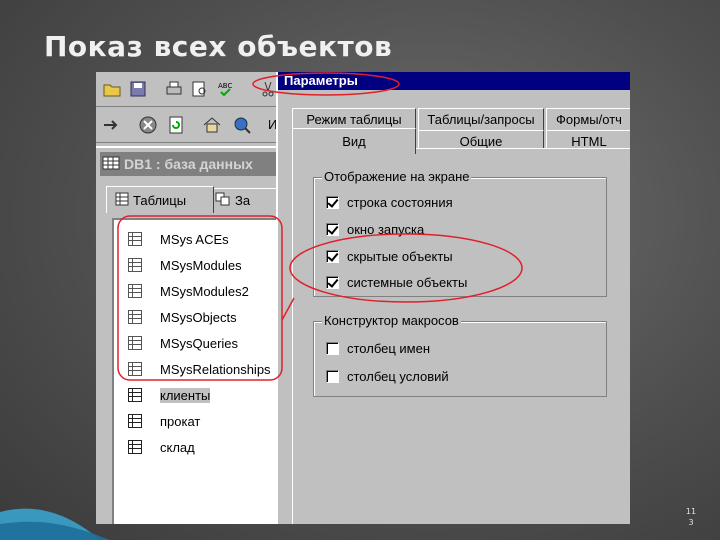 The width and height of the screenshot is (720, 540). I want to click on list-item-label: MSysObjects, so click(198, 317).